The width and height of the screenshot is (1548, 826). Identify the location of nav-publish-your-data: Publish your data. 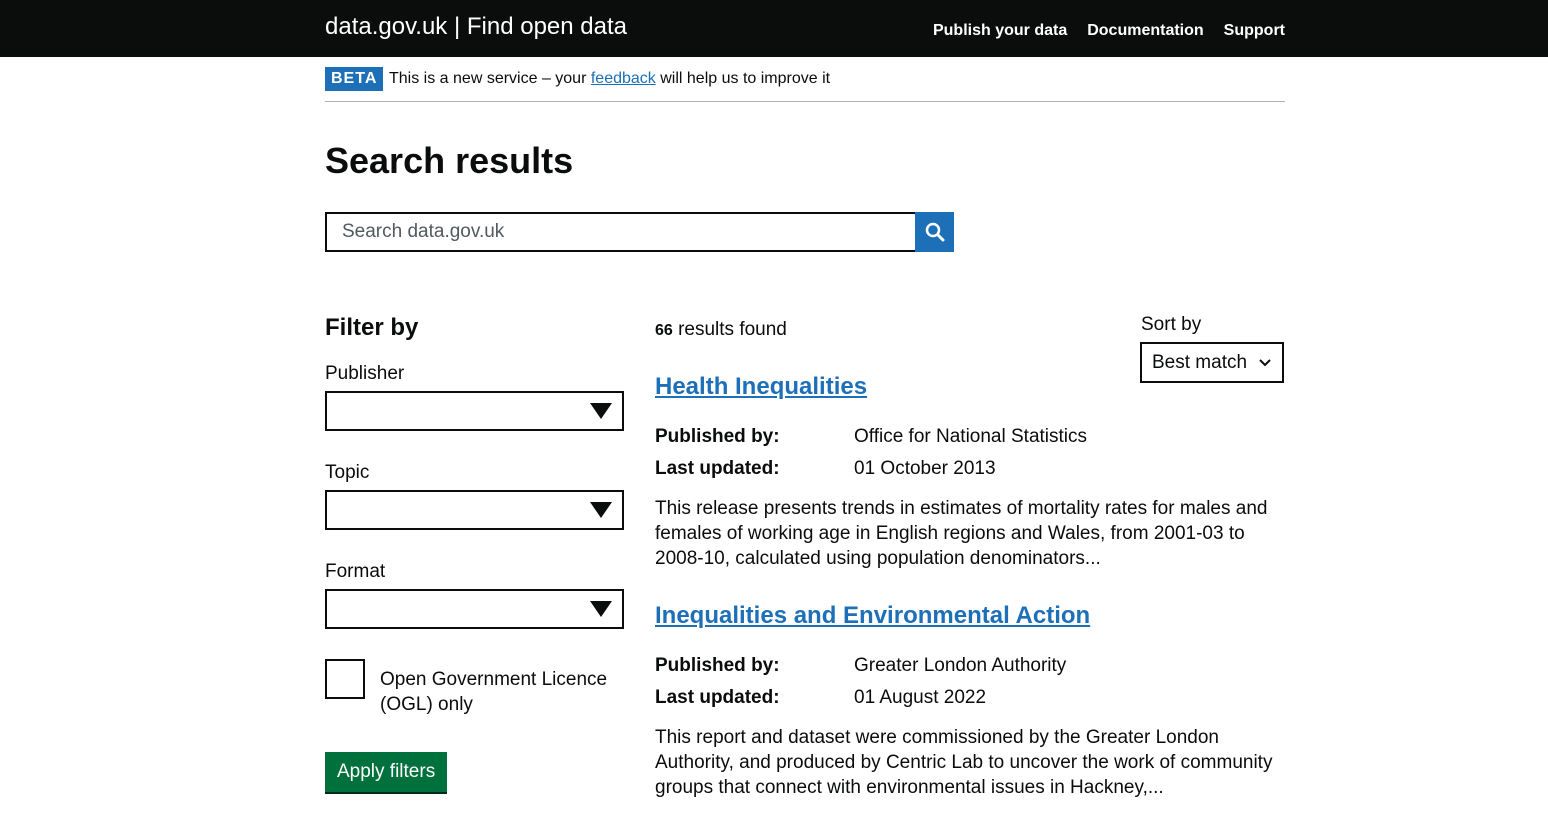
(1000, 31).